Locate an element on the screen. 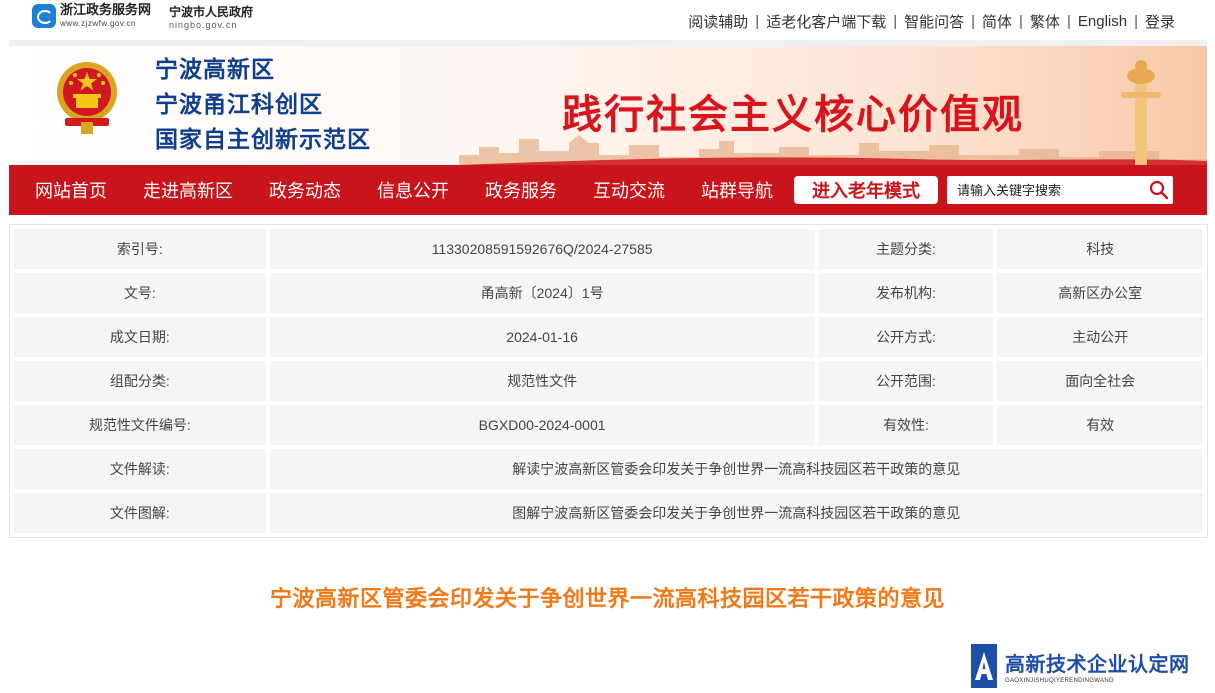  search-box is located at coordinates (1060, 190).